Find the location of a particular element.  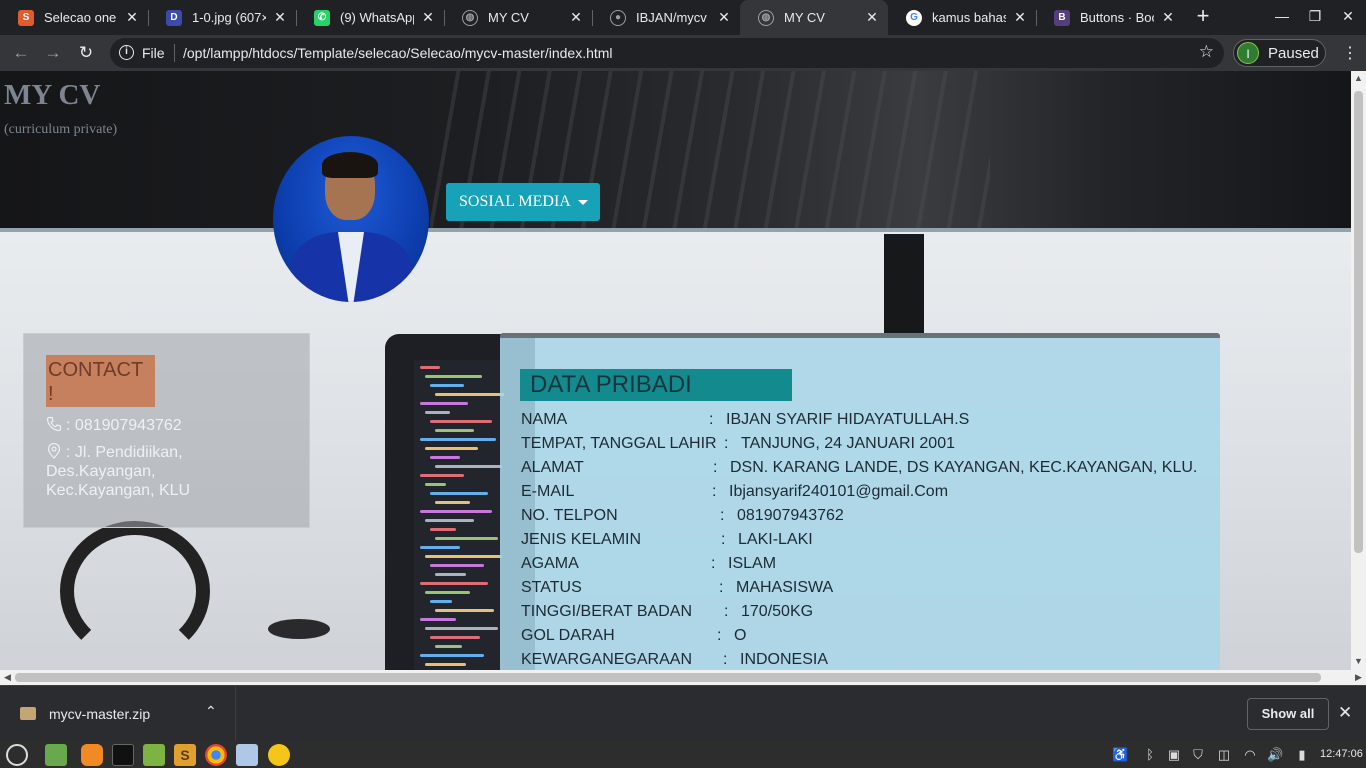

vertical-scrollbar: ▲ ▼ is located at coordinates (1358, 370).